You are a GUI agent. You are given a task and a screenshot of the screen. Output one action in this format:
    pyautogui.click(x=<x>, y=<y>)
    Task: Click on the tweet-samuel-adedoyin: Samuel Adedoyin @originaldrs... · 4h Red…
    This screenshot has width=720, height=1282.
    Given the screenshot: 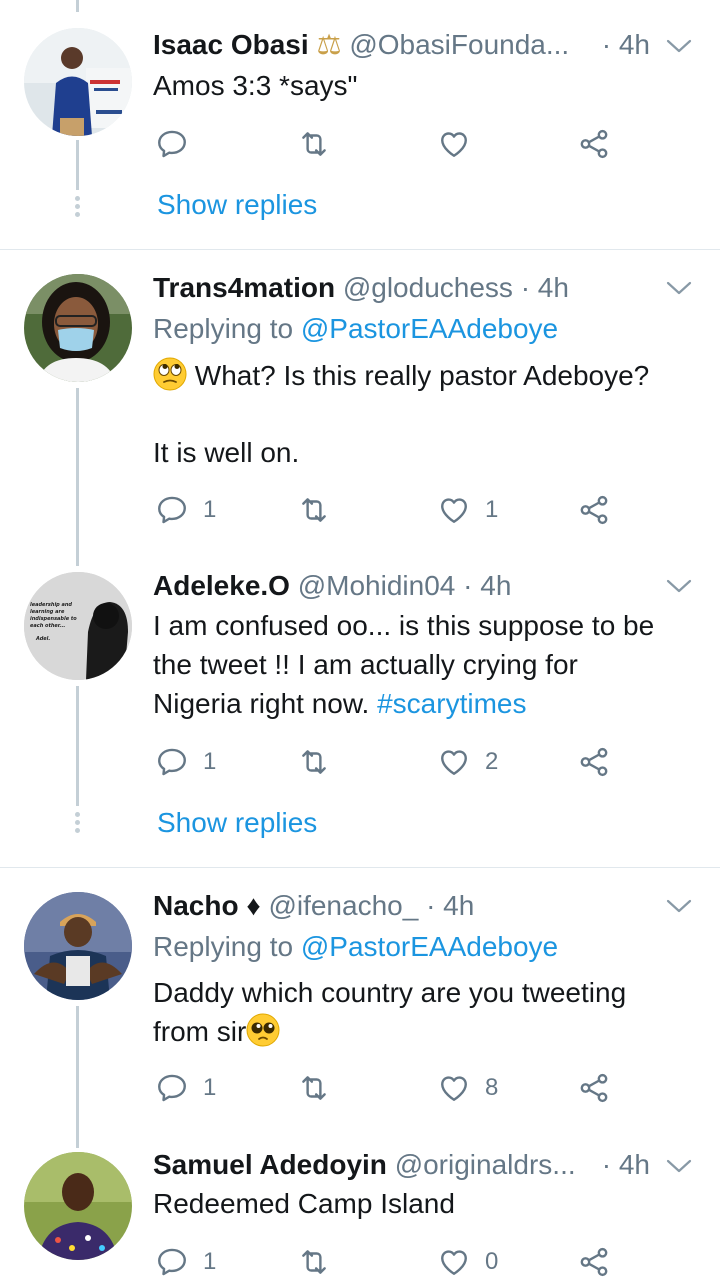 What is the action you would take?
    pyautogui.click(x=360, y=1200)
    